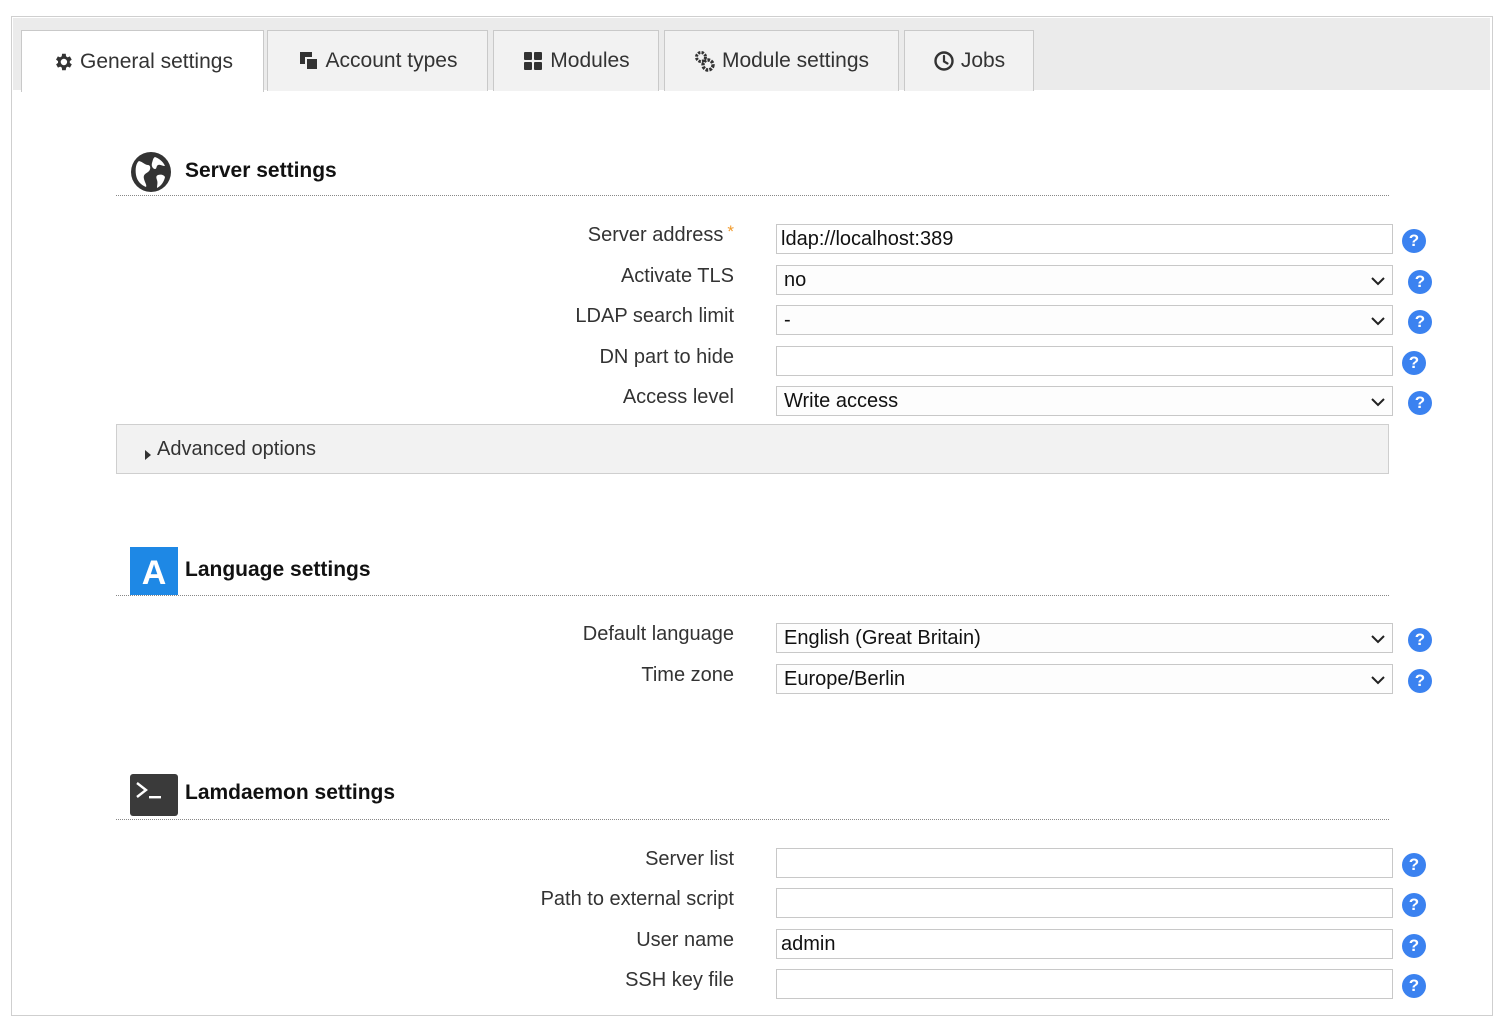 Image resolution: width=1500 pixels, height=1016 pixels. Describe the element at coordinates (678, 397) in the screenshot. I see `field-label: Access level` at that location.